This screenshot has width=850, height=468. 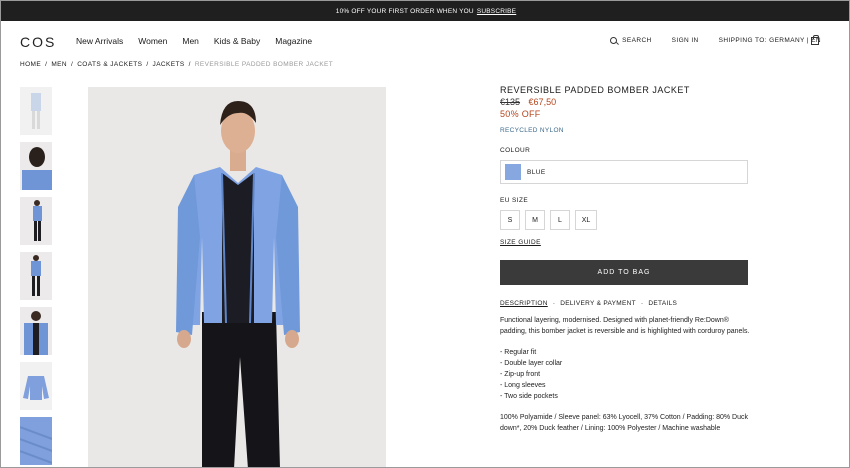 I want to click on shipping-selector: SHIPPING TO: GERMANY | EN, so click(x=770, y=40).